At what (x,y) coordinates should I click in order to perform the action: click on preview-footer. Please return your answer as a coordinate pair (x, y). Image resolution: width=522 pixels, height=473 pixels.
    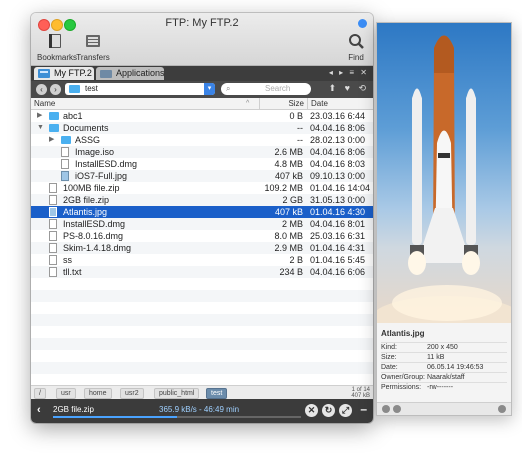
    Looking at the image, I should click on (444, 408).